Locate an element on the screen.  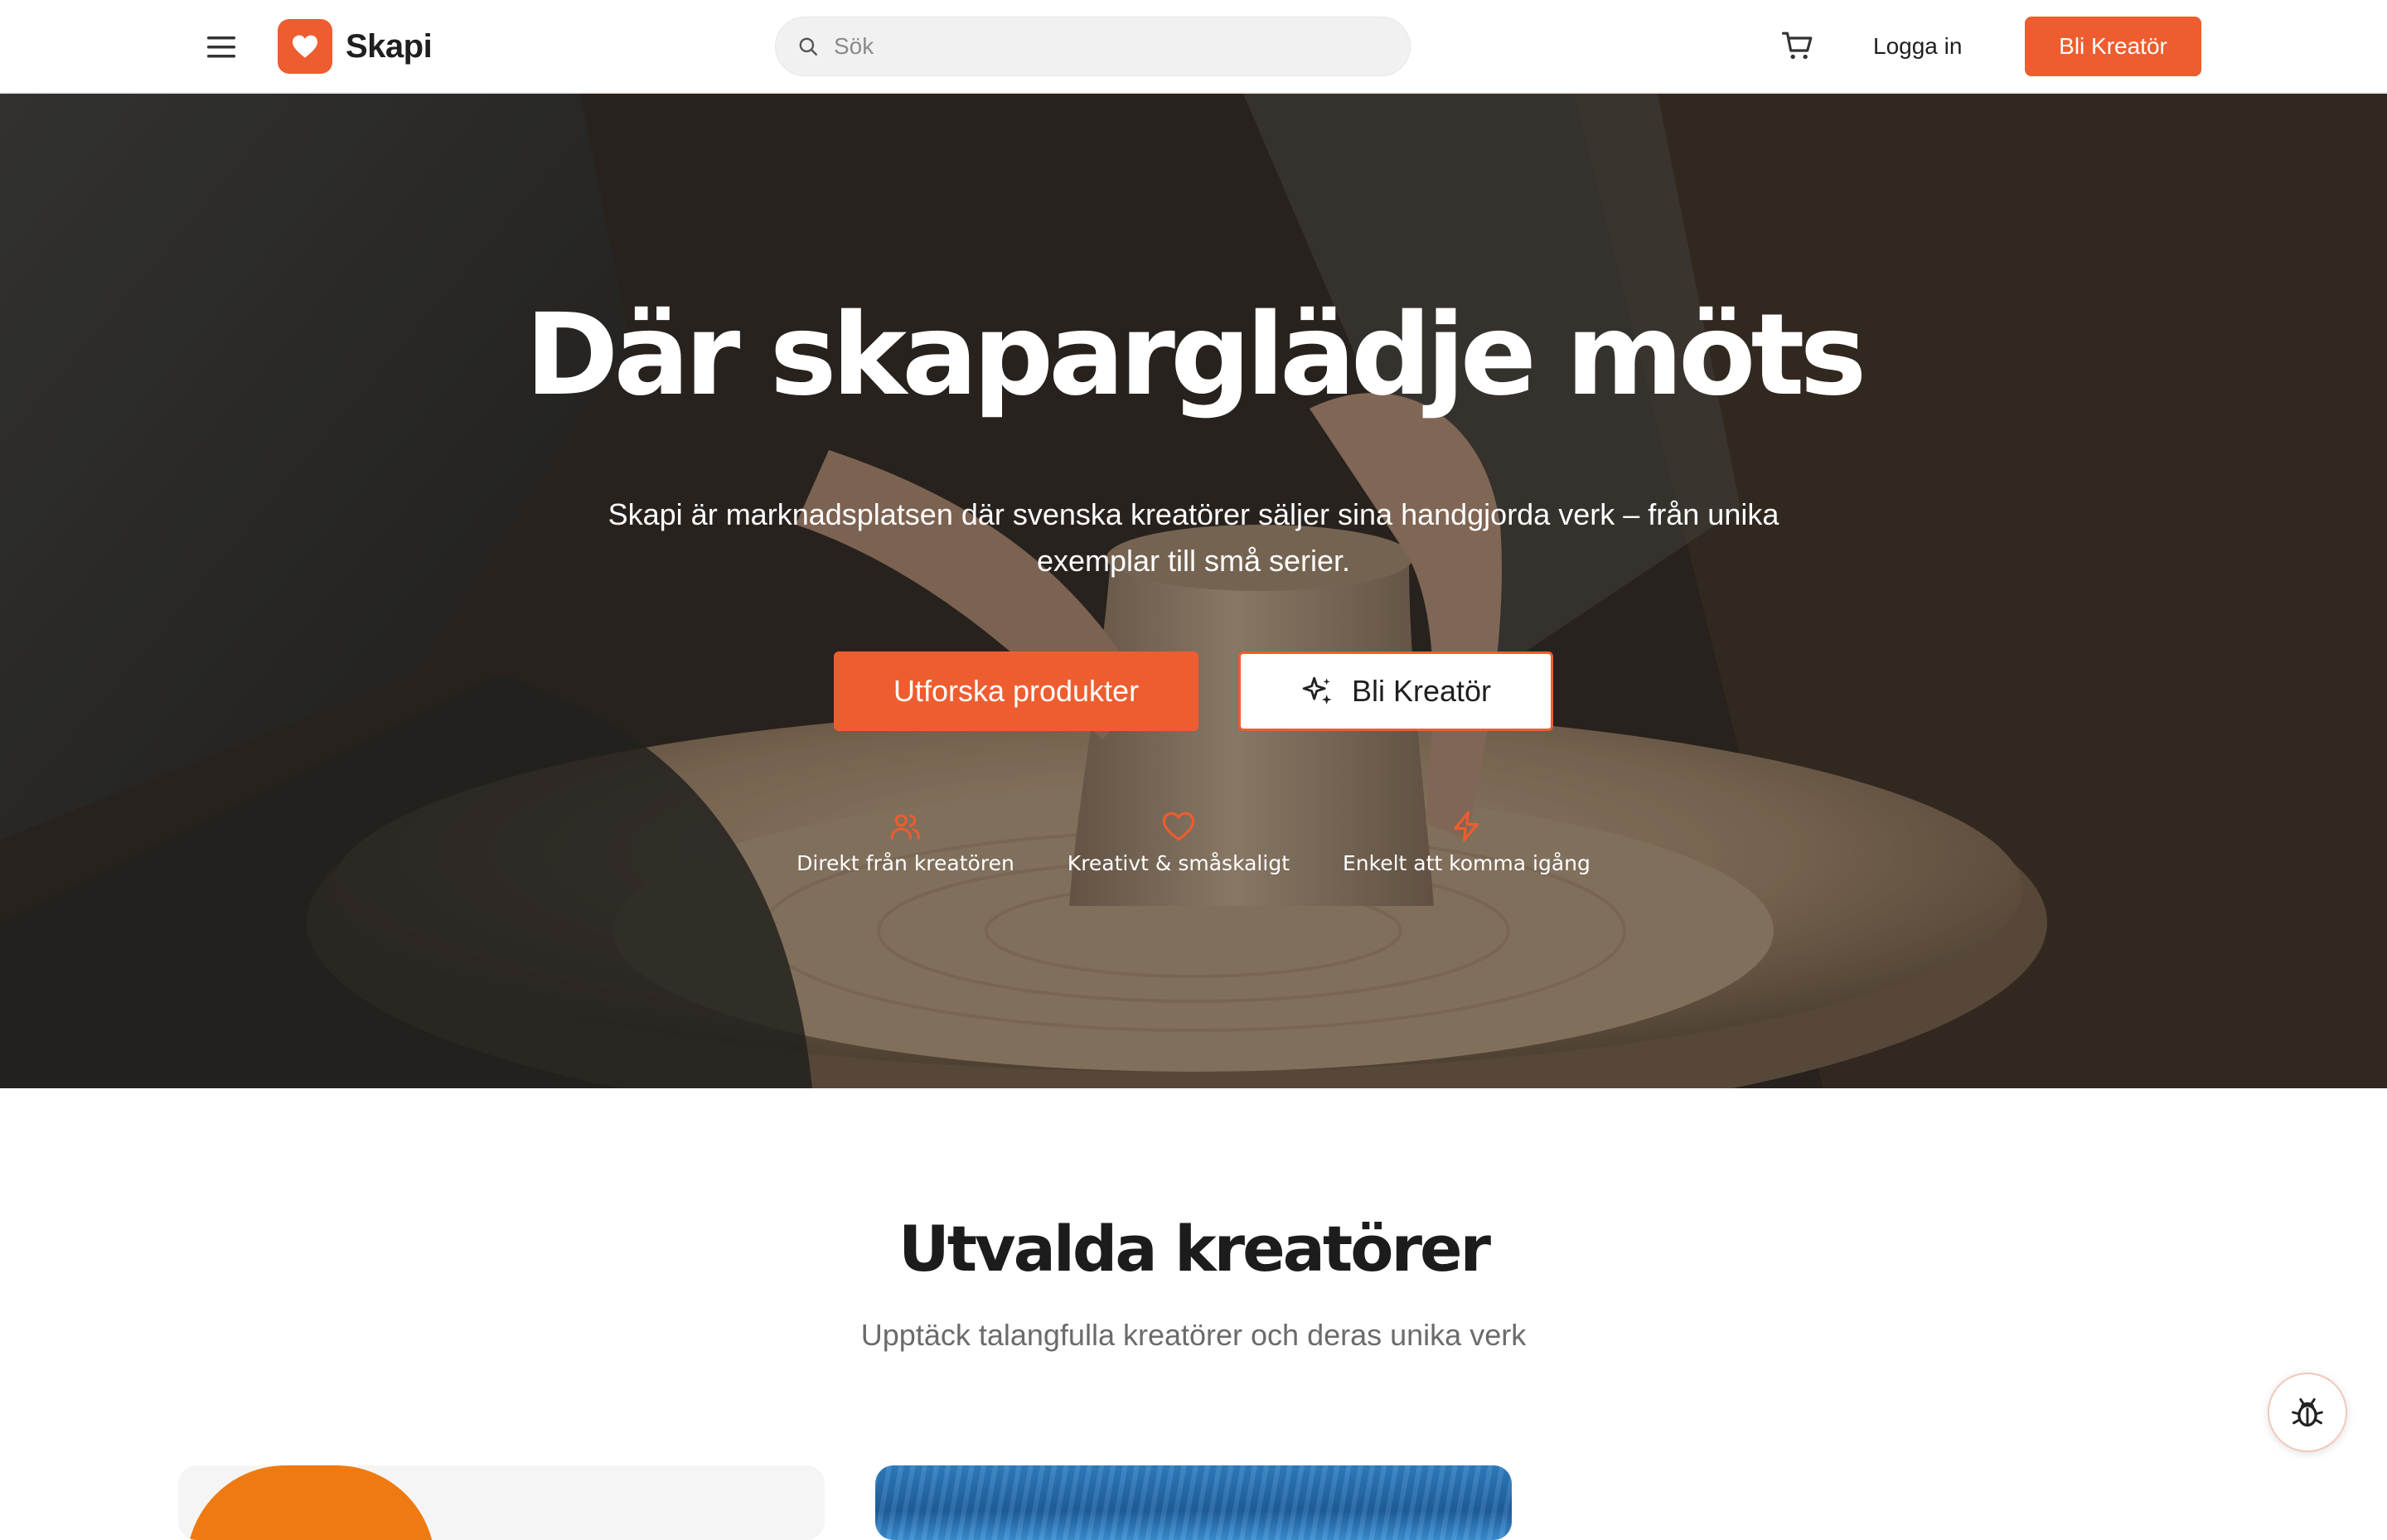
featured-creators-title: Utvalda kreatörer is located at coordinates (1194, 1249).